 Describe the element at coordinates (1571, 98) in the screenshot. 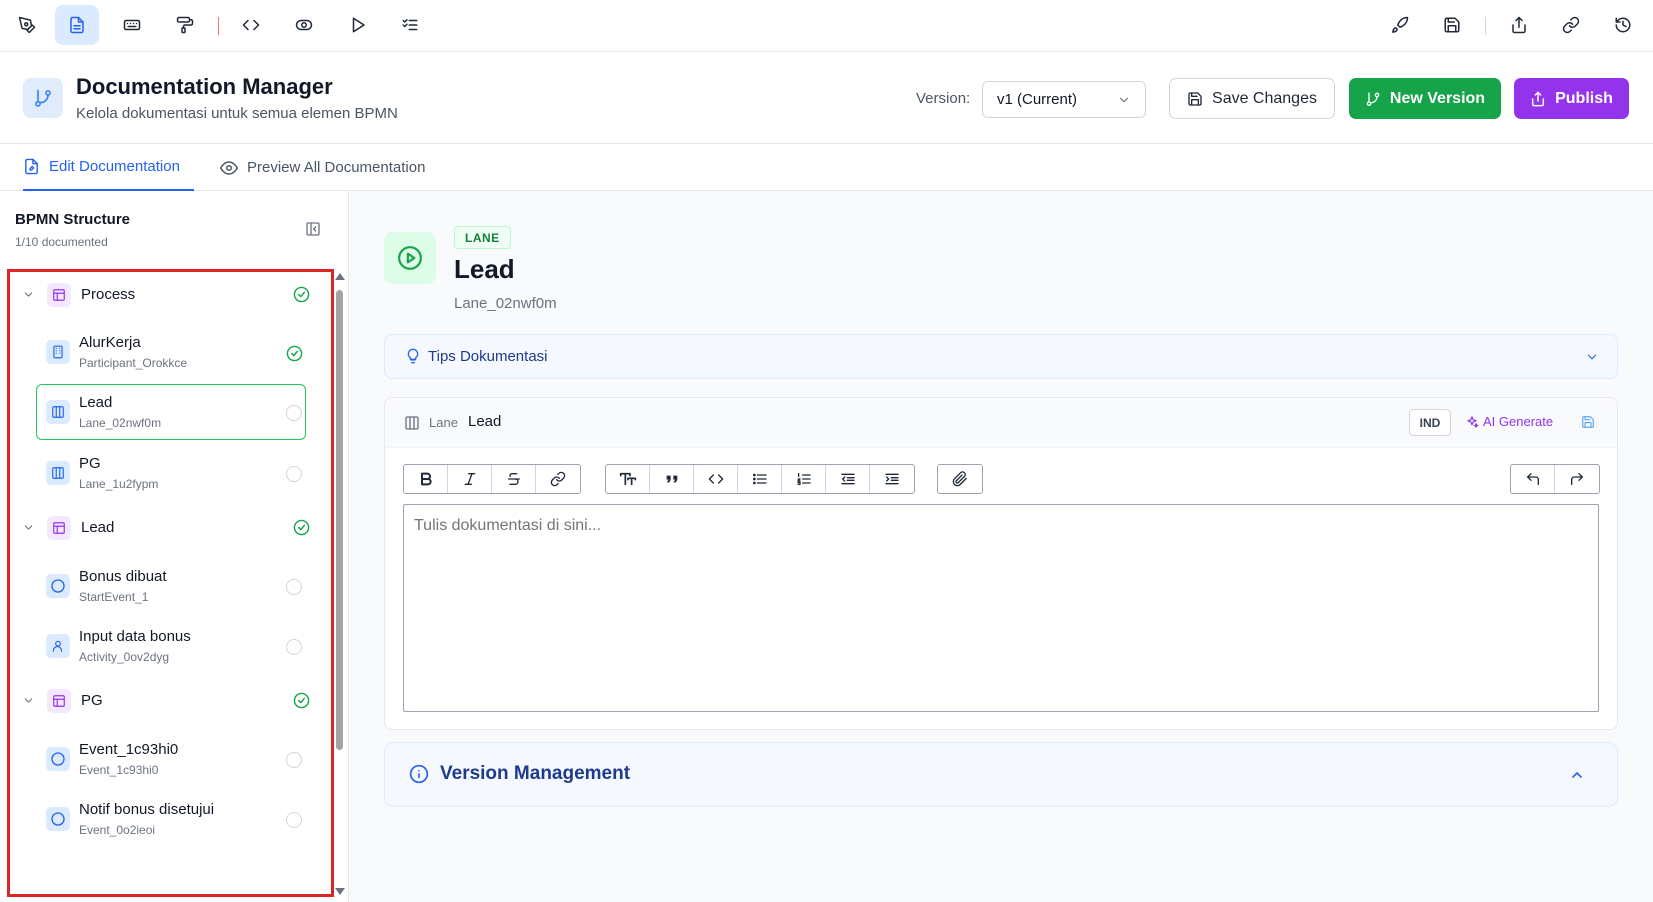

I see `publish-button: Publish` at that location.